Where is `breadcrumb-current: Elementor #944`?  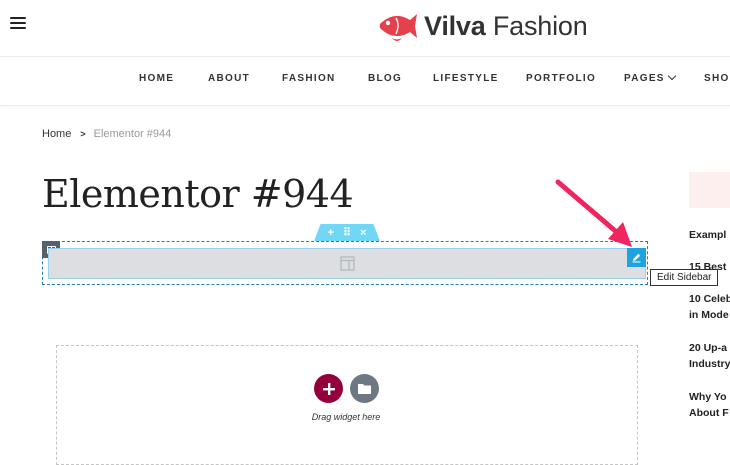
breadcrumb-current: Elementor #944 is located at coordinates (132, 134).